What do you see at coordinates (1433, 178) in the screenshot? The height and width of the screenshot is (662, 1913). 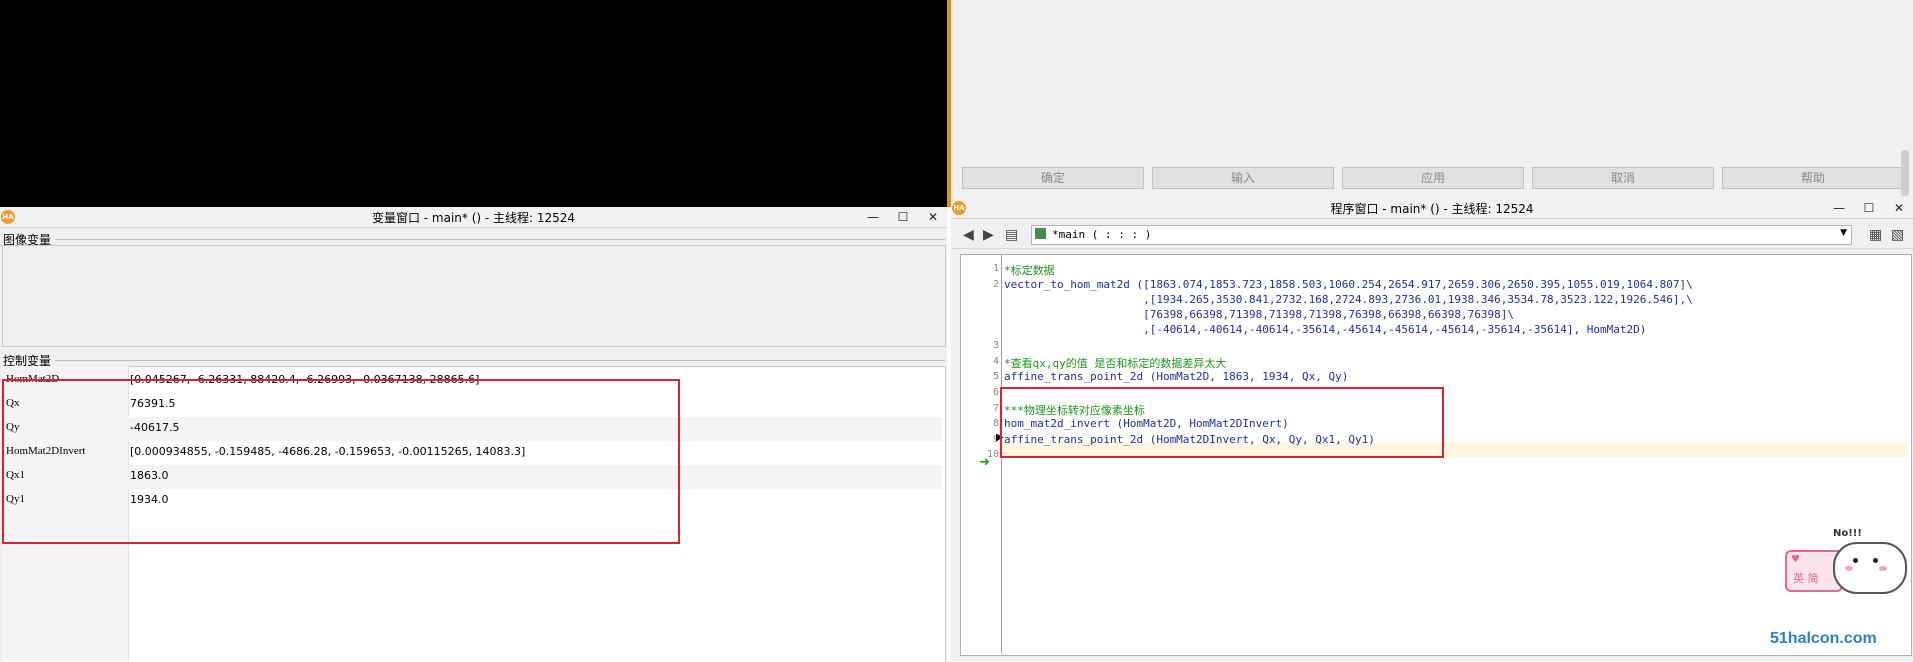 I see `apply-button: 应用` at bounding box center [1433, 178].